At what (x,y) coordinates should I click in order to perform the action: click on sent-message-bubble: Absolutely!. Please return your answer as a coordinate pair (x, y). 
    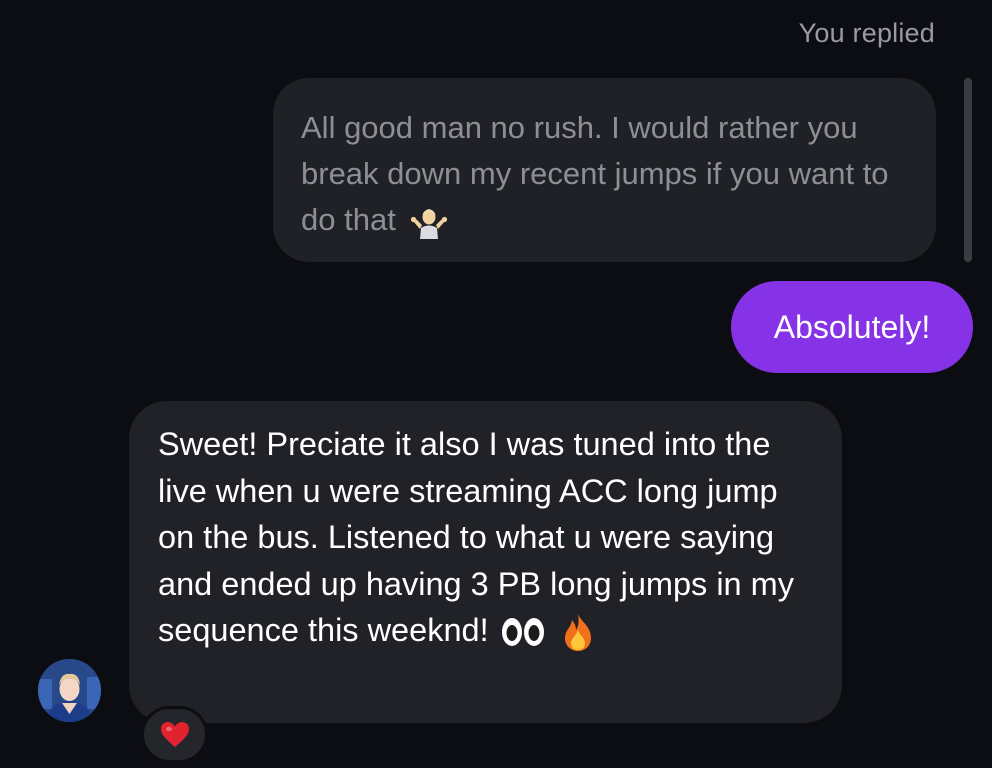
    Looking at the image, I should click on (852, 327).